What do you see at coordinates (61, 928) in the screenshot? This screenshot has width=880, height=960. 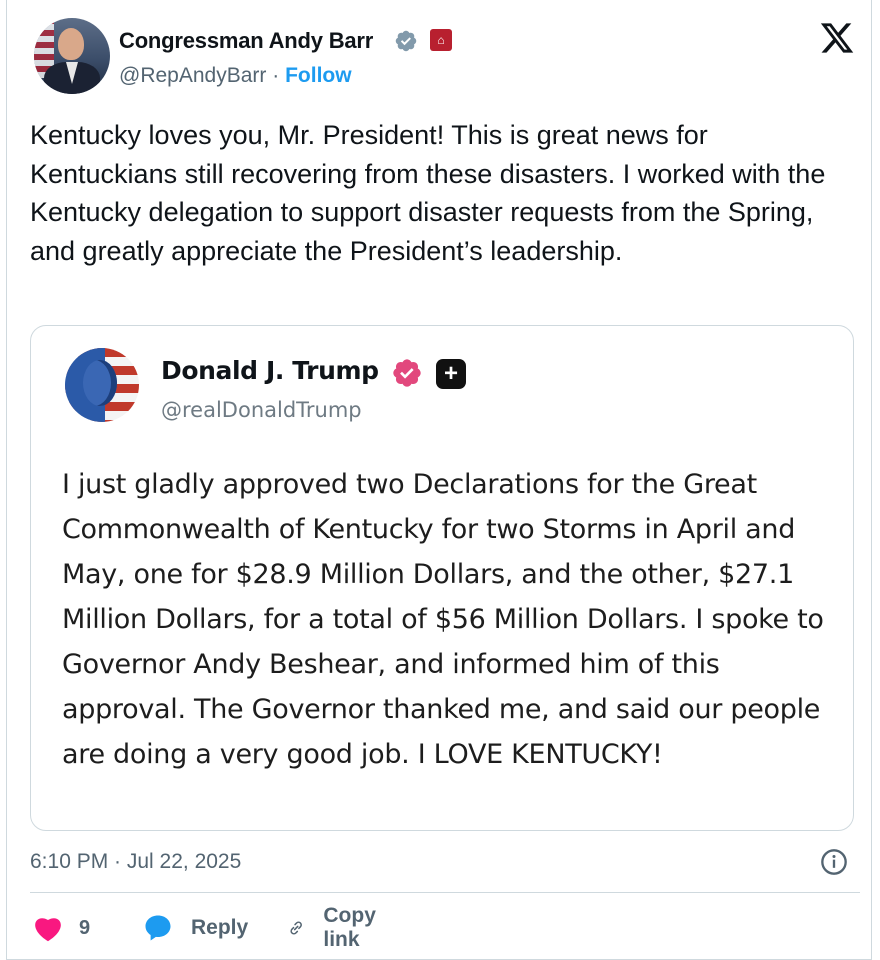 I see `like-button: 9` at bounding box center [61, 928].